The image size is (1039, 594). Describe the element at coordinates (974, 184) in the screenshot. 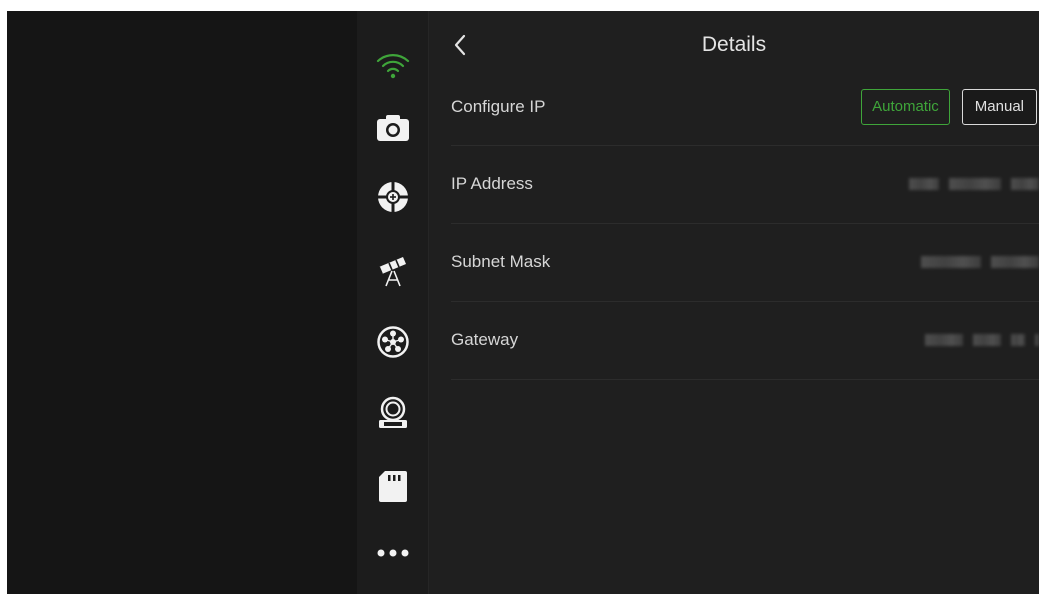

I see `ip-address-value` at that location.